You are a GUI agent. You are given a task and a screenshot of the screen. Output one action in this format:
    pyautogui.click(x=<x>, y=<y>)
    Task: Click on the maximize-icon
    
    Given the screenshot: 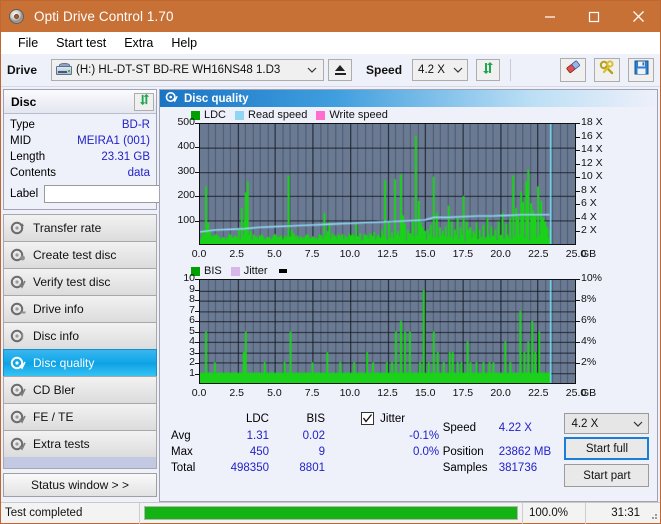 What is the action you would take?
    pyautogui.click(x=594, y=16)
    